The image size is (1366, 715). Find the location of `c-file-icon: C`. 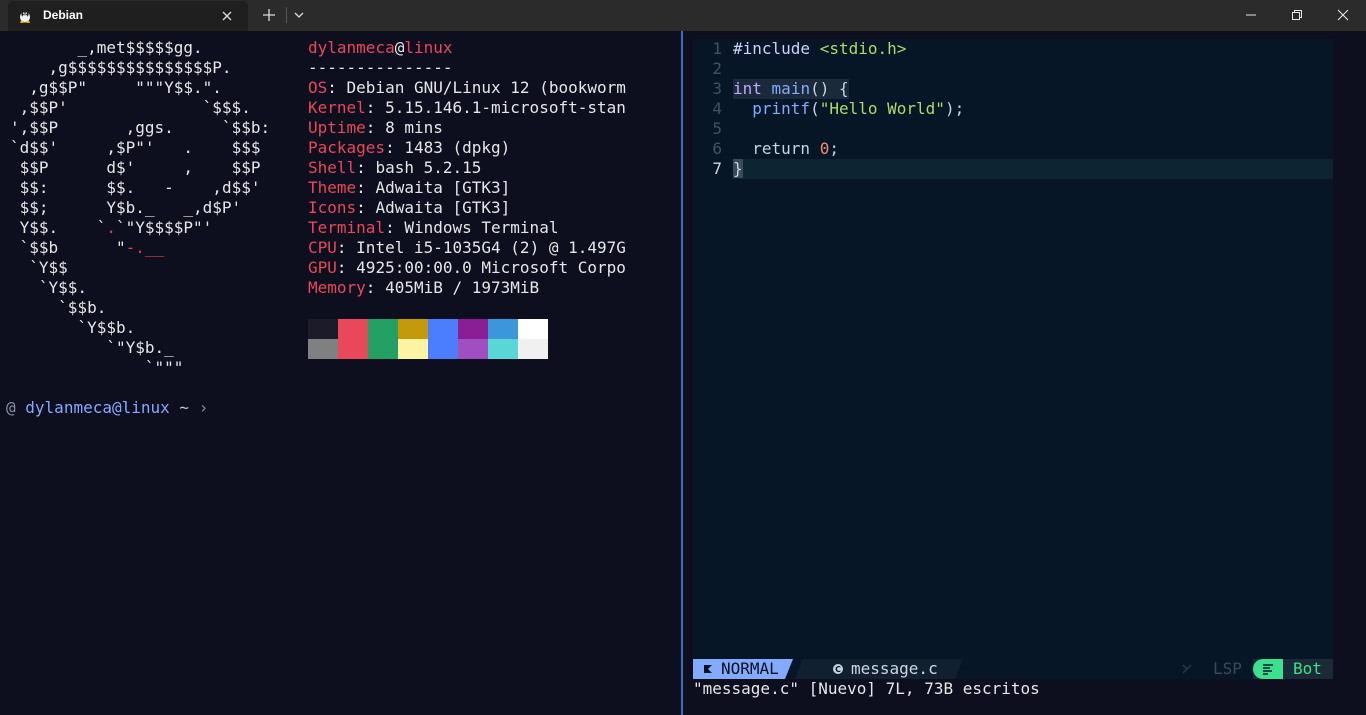

c-file-icon: C is located at coordinates (838, 669).